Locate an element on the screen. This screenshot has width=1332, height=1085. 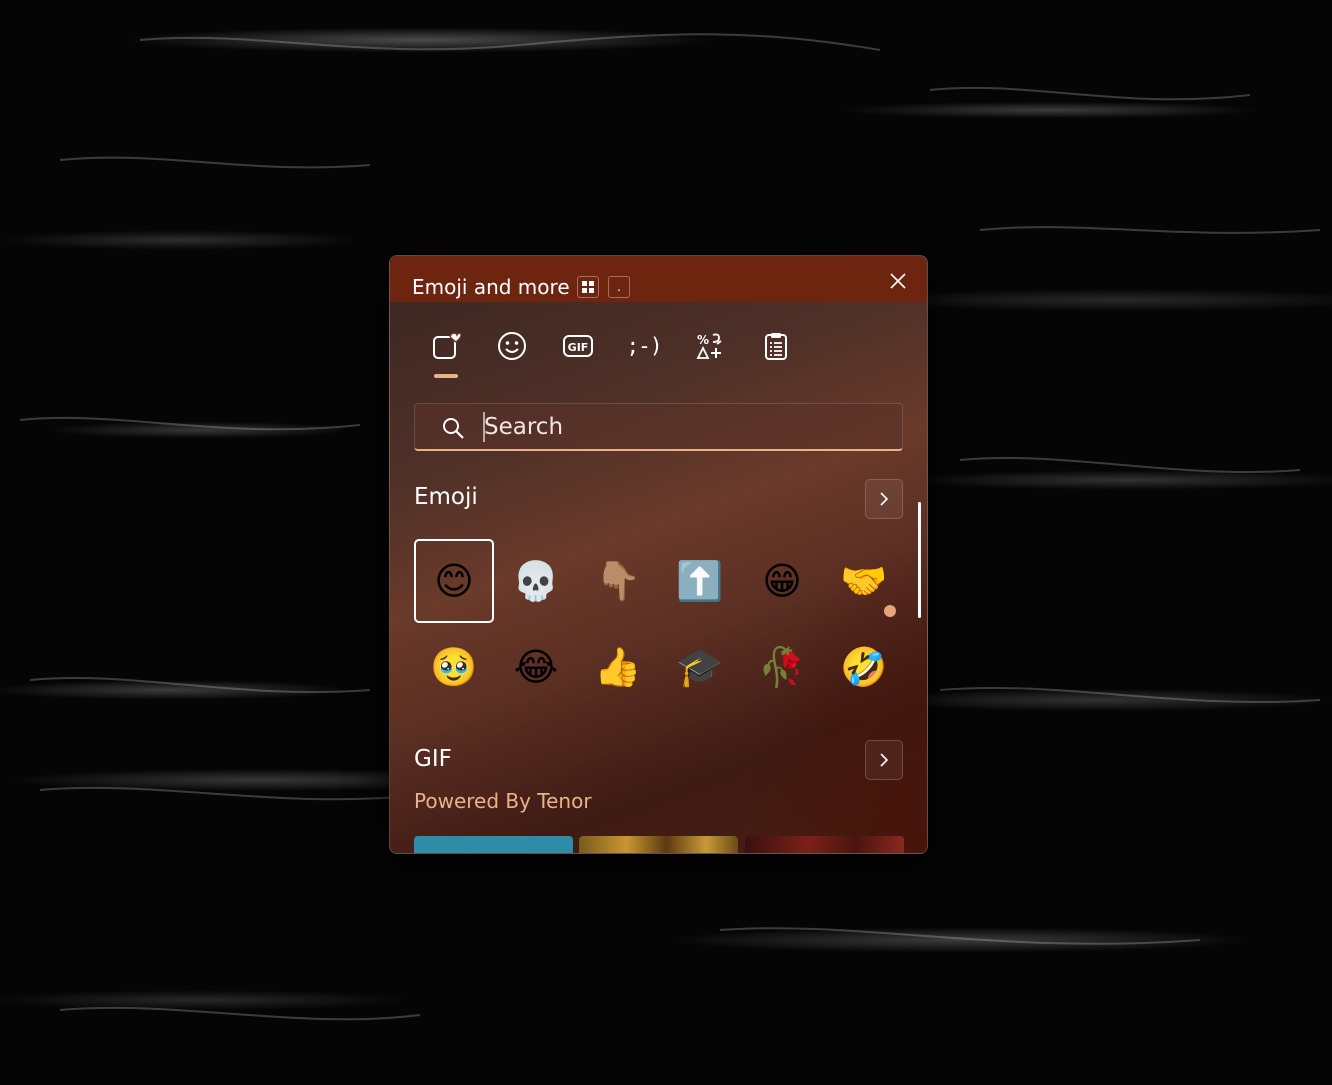
close-button is located at coordinates (898, 281).